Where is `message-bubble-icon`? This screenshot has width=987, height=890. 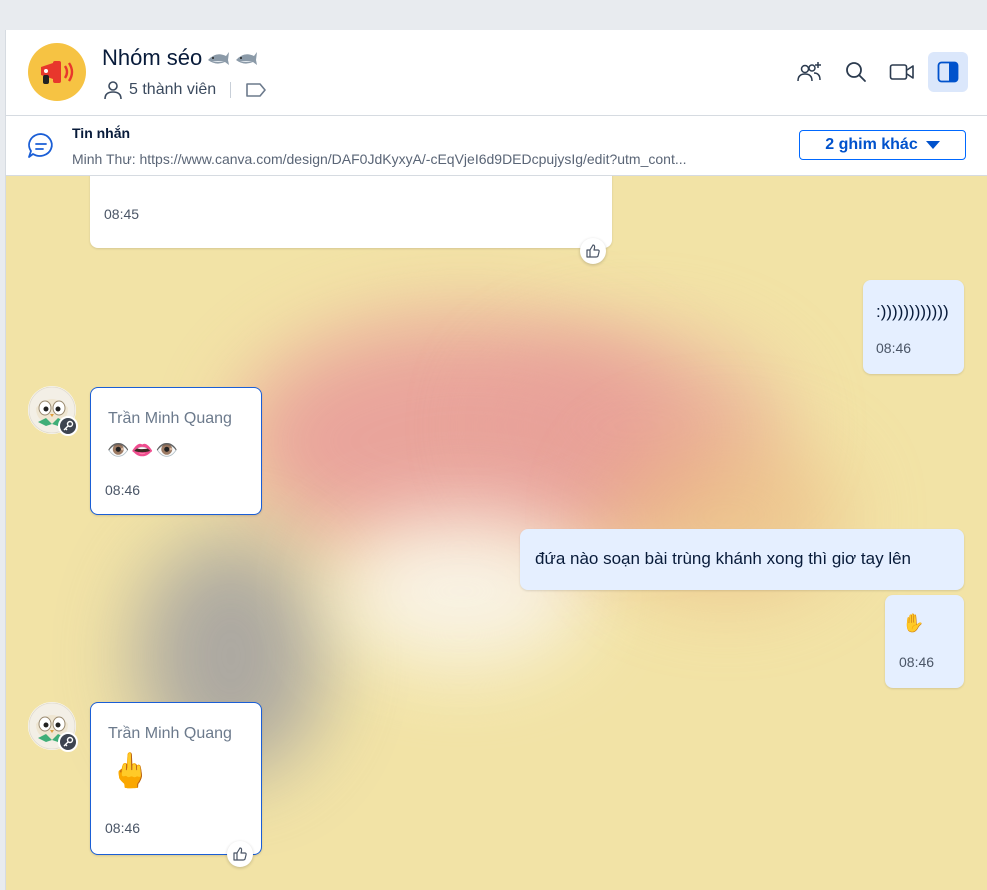
message-bubble-icon is located at coordinates (40, 145).